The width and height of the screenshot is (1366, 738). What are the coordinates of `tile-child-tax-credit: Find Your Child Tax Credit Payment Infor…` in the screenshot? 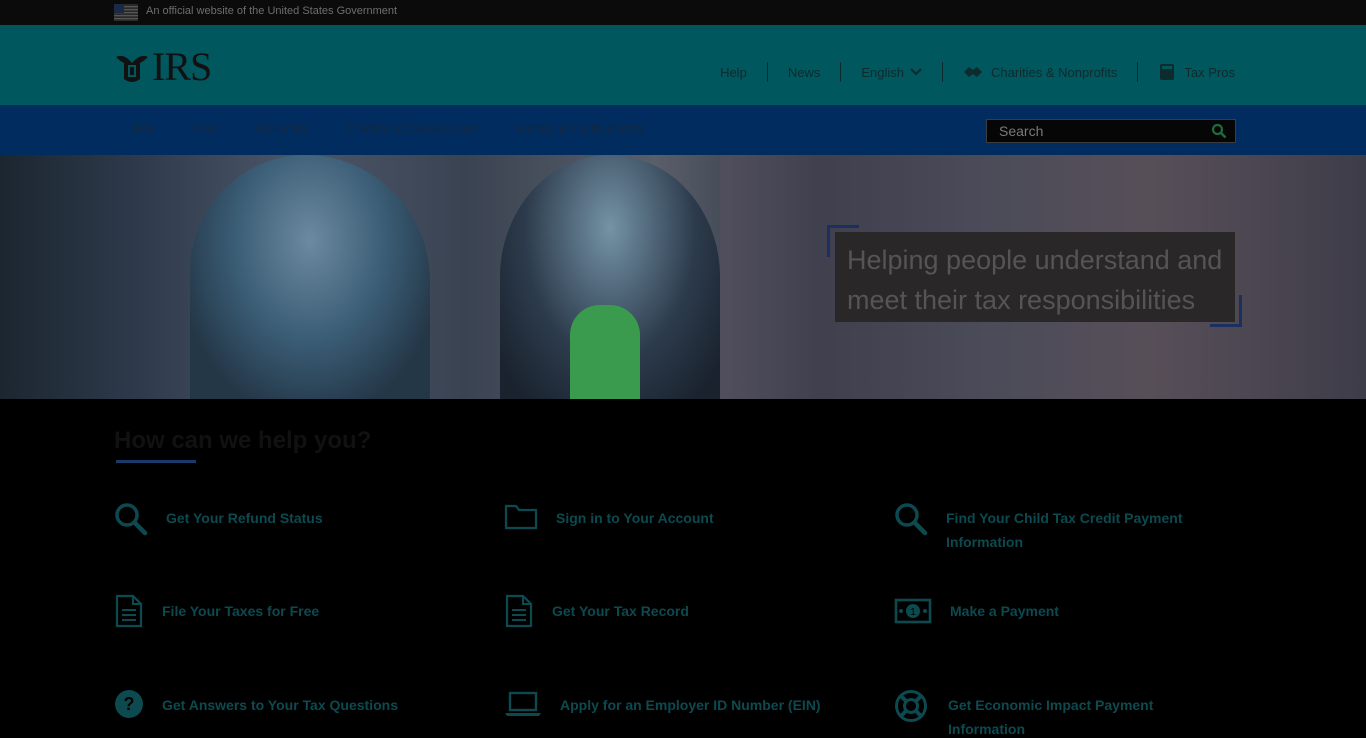 It's located at (1054, 528).